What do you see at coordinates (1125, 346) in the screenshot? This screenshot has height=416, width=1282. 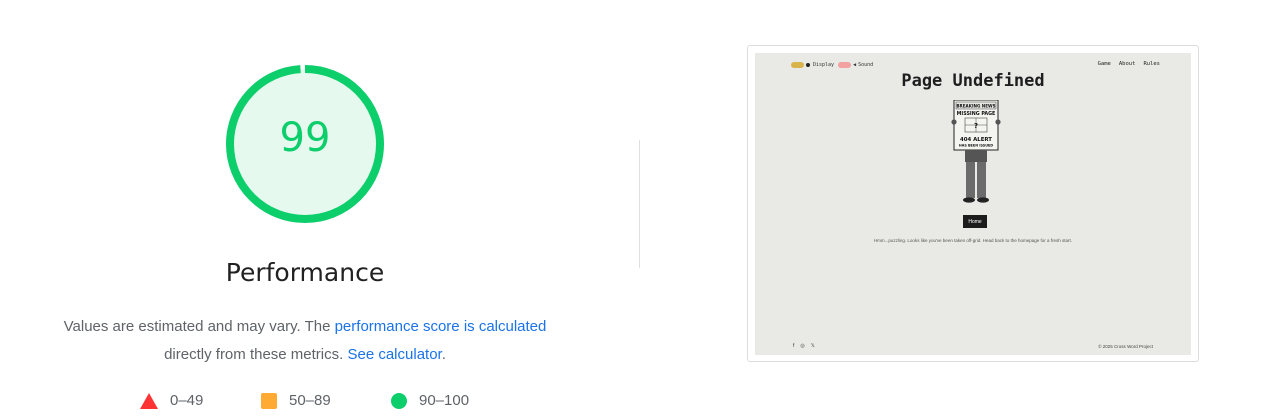 I see `screenshot-copyright: © 2025 Cross Word Project` at bounding box center [1125, 346].